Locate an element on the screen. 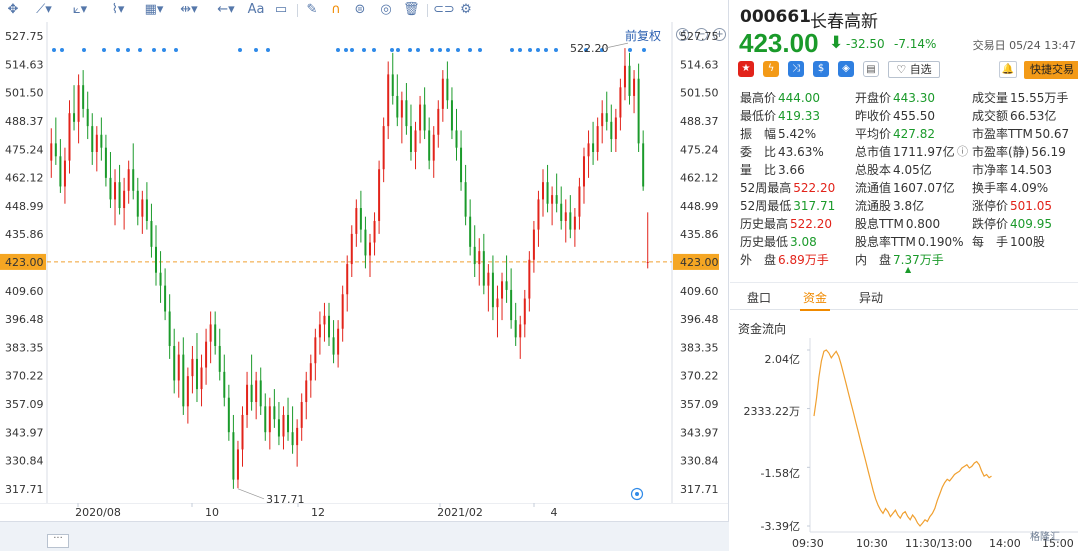 The width and height of the screenshot is (1078, 551). stats-cell: 流通股 3.8亿 is located at coordinates (889, 205).